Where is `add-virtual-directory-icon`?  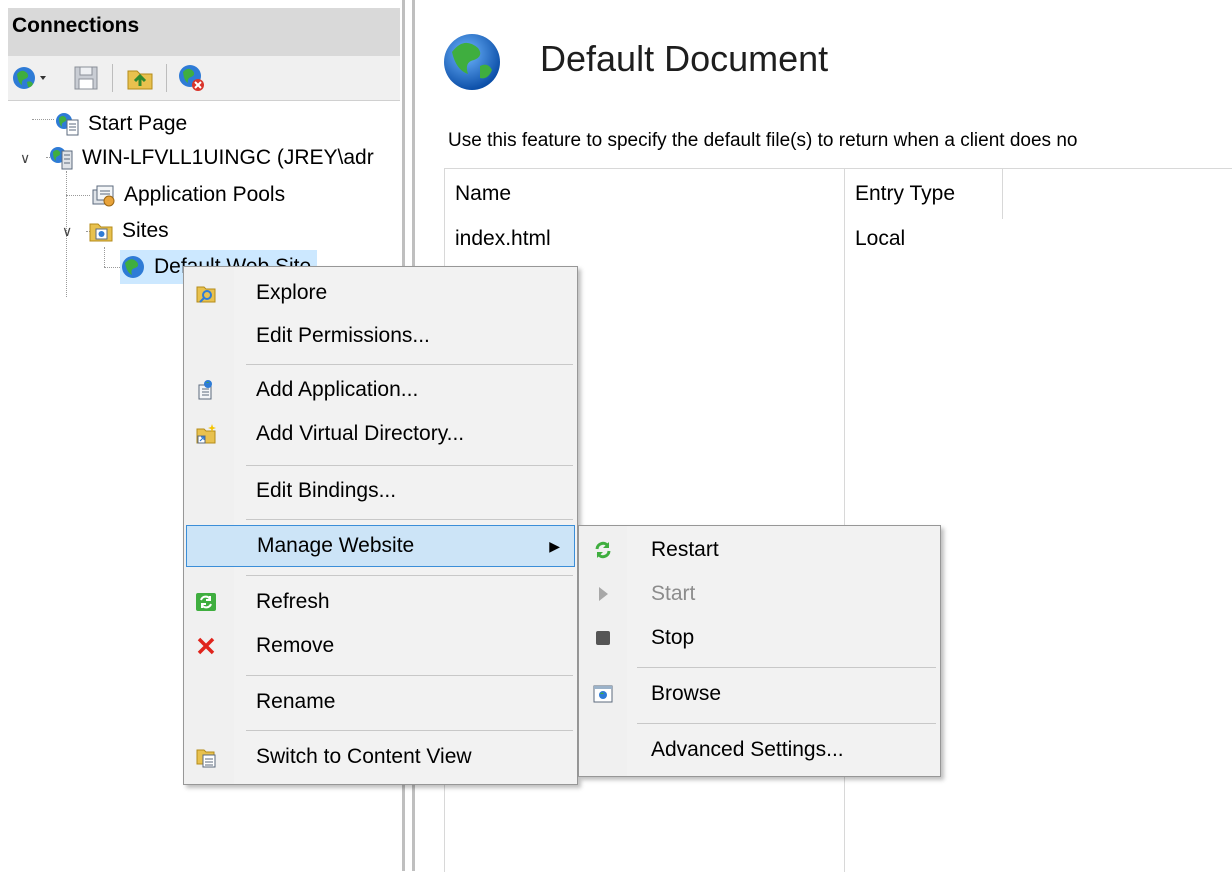
add-virtual-directory-icon is located at coordinates (206, 434).